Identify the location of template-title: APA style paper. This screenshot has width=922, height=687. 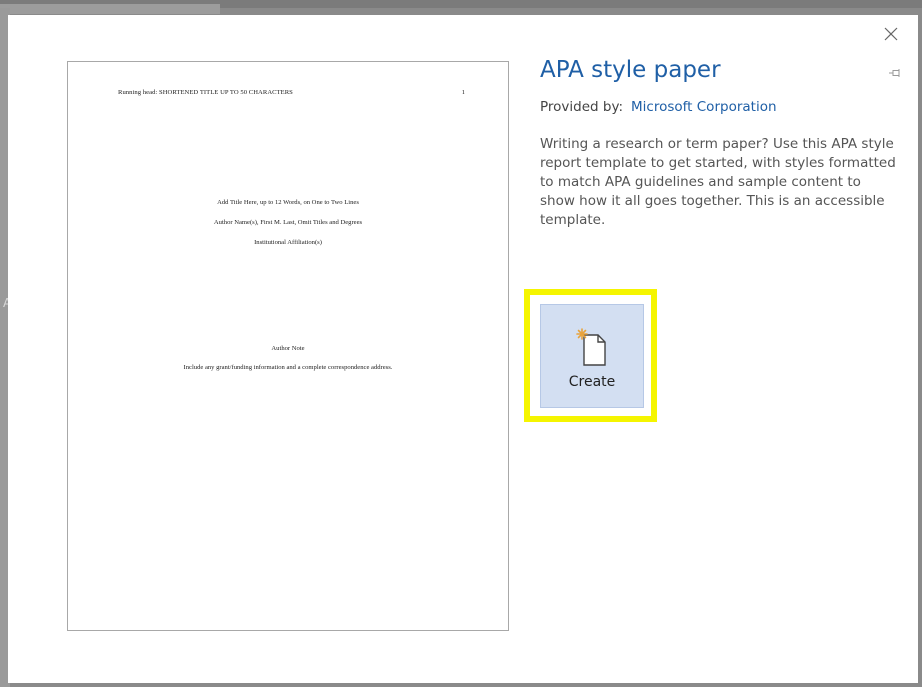
(630, 70).